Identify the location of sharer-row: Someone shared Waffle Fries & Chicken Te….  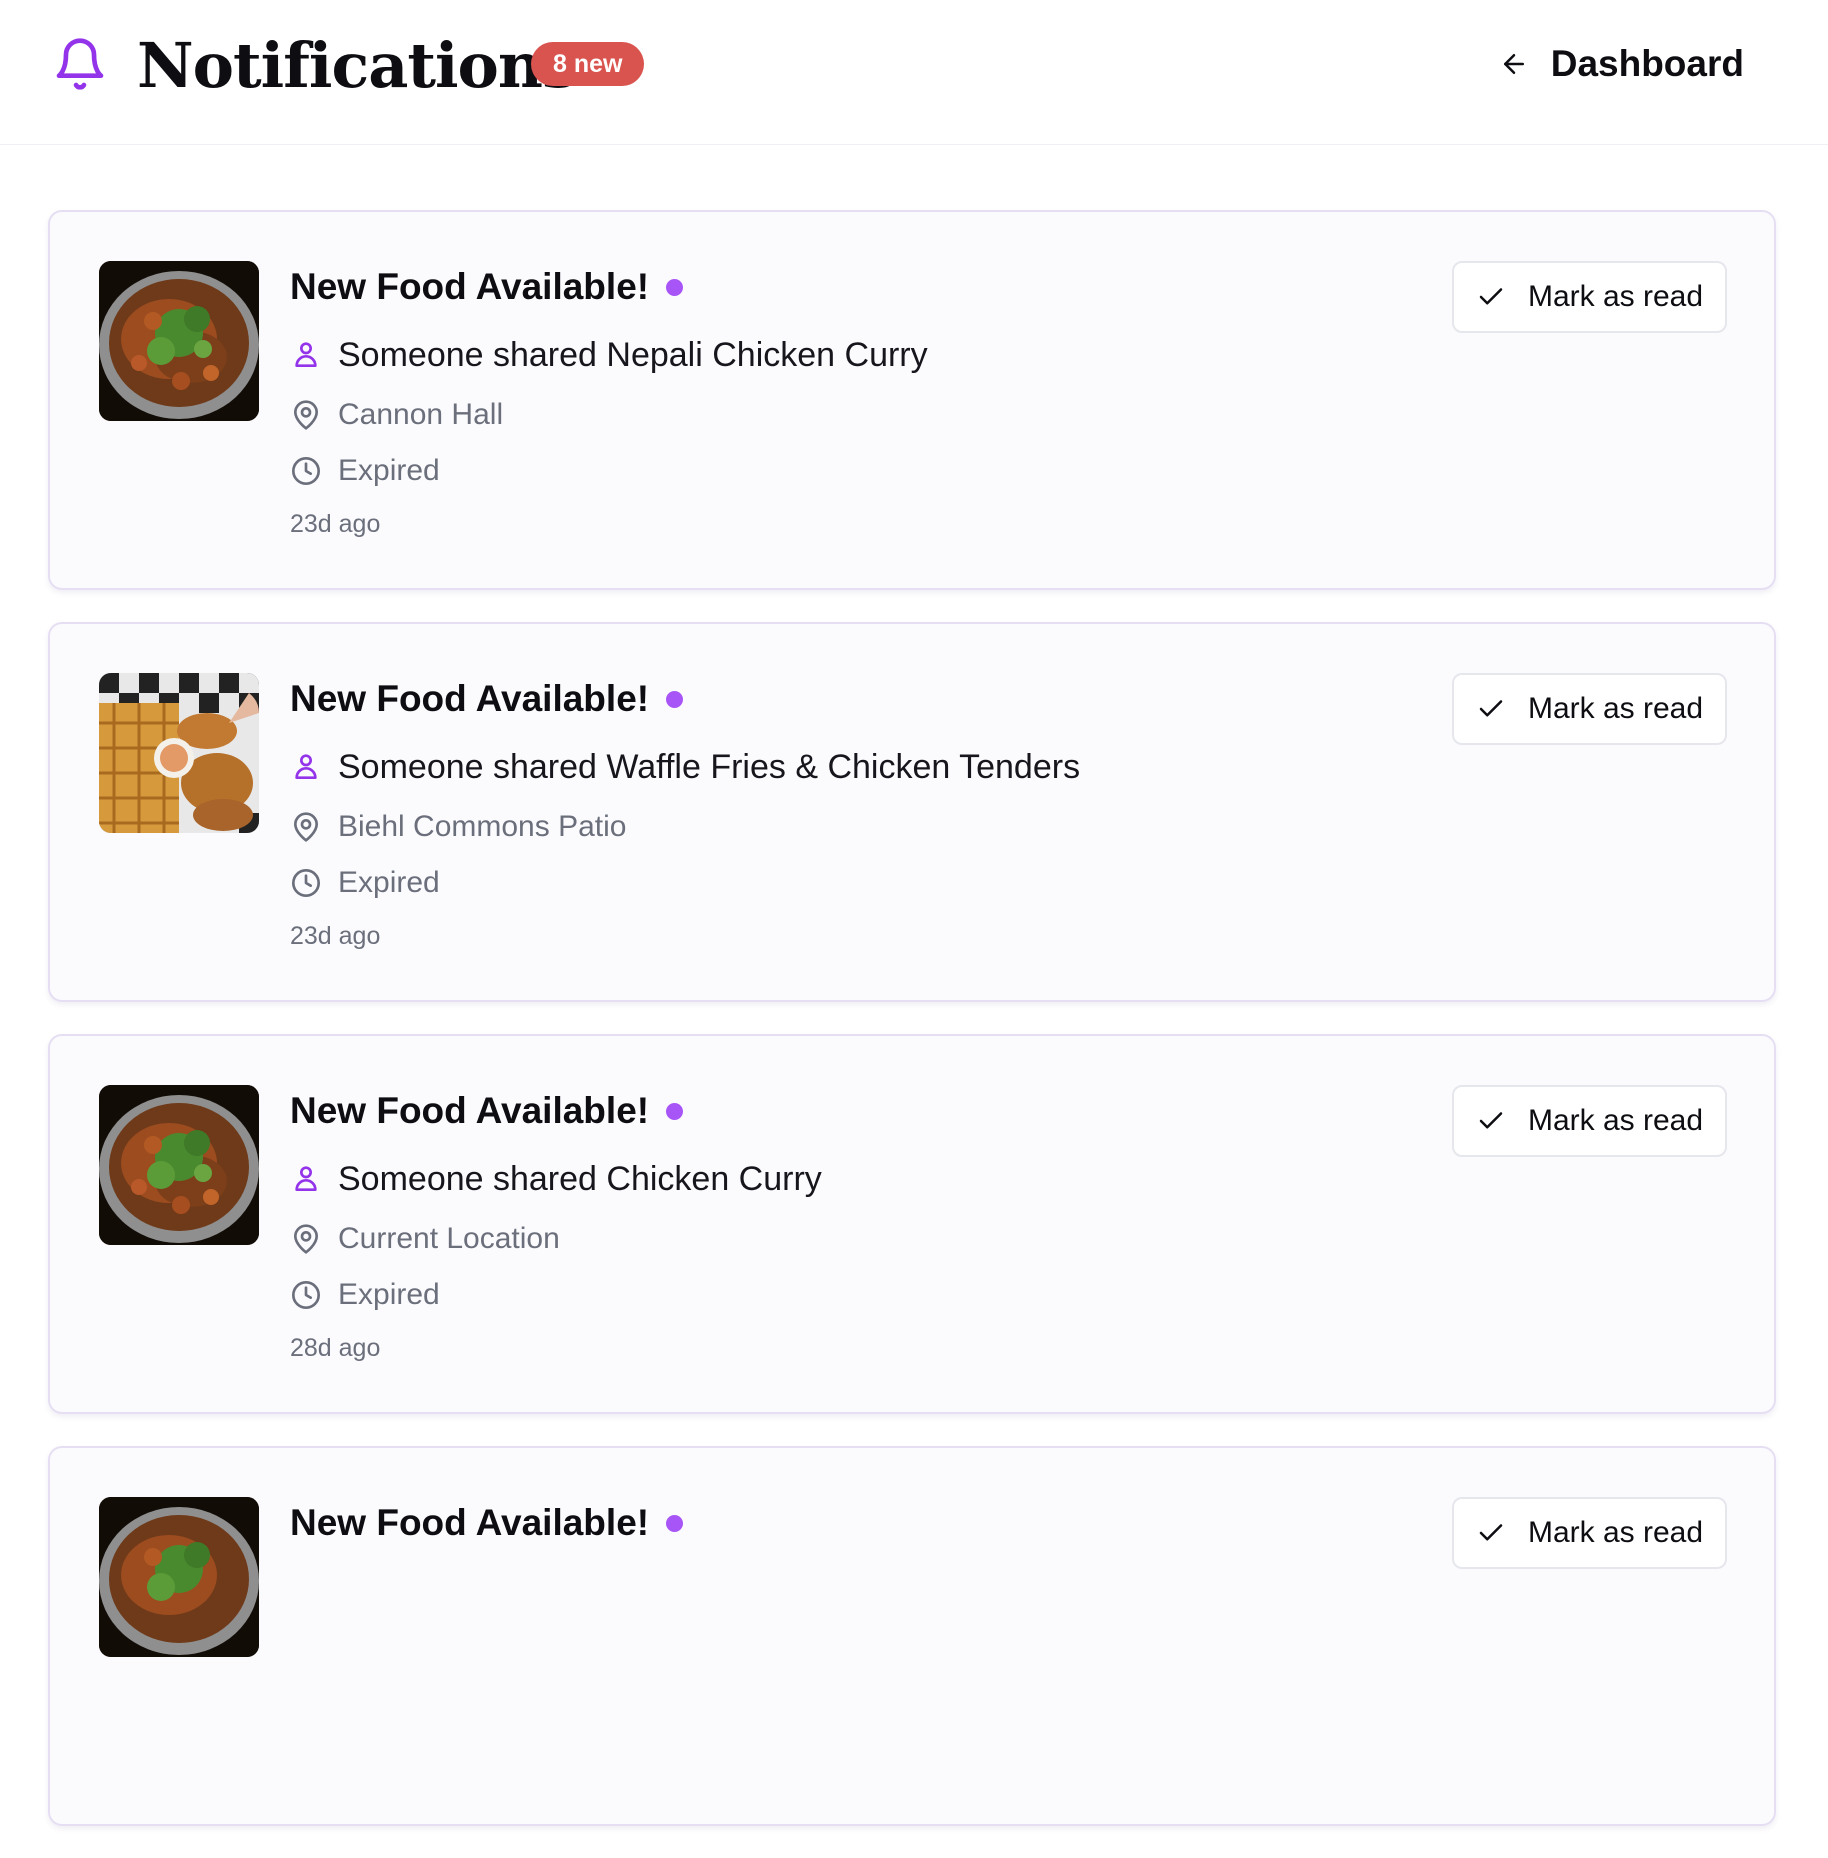
(855, 767).